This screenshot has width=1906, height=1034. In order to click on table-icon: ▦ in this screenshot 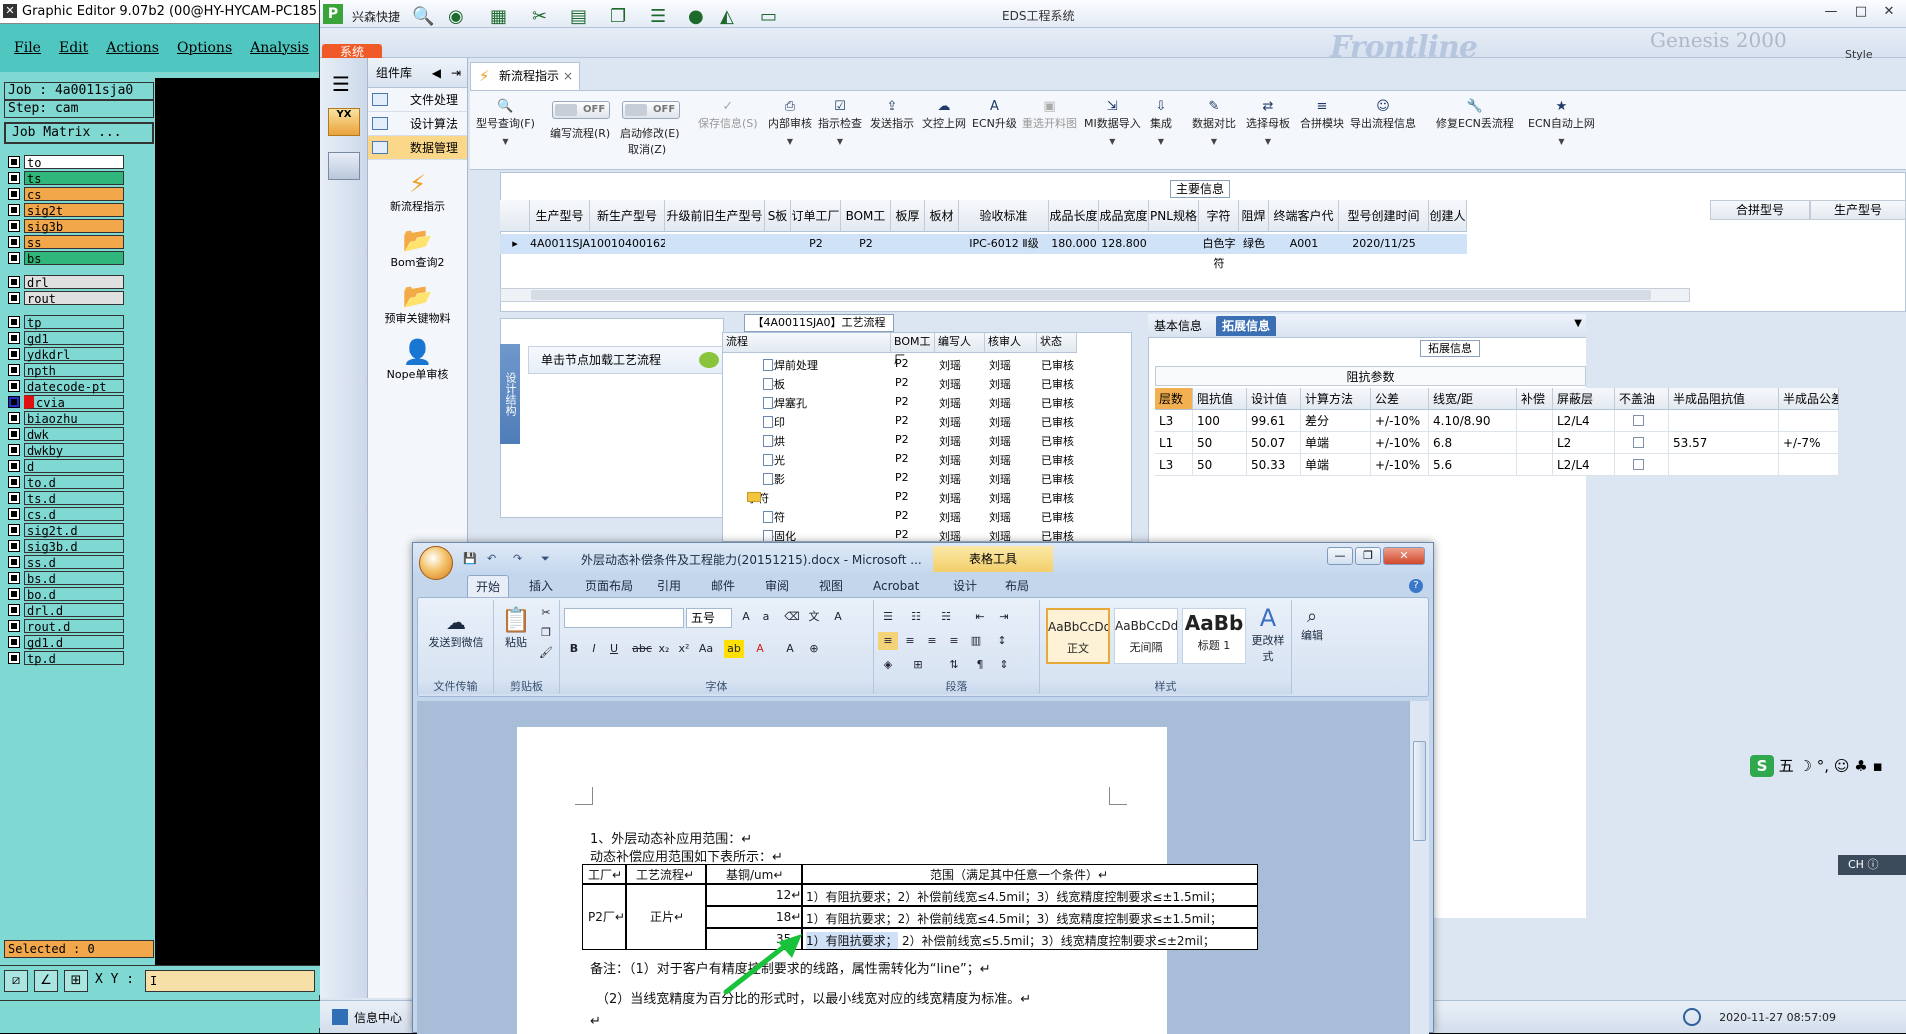, I will do `click(498, 16)`.